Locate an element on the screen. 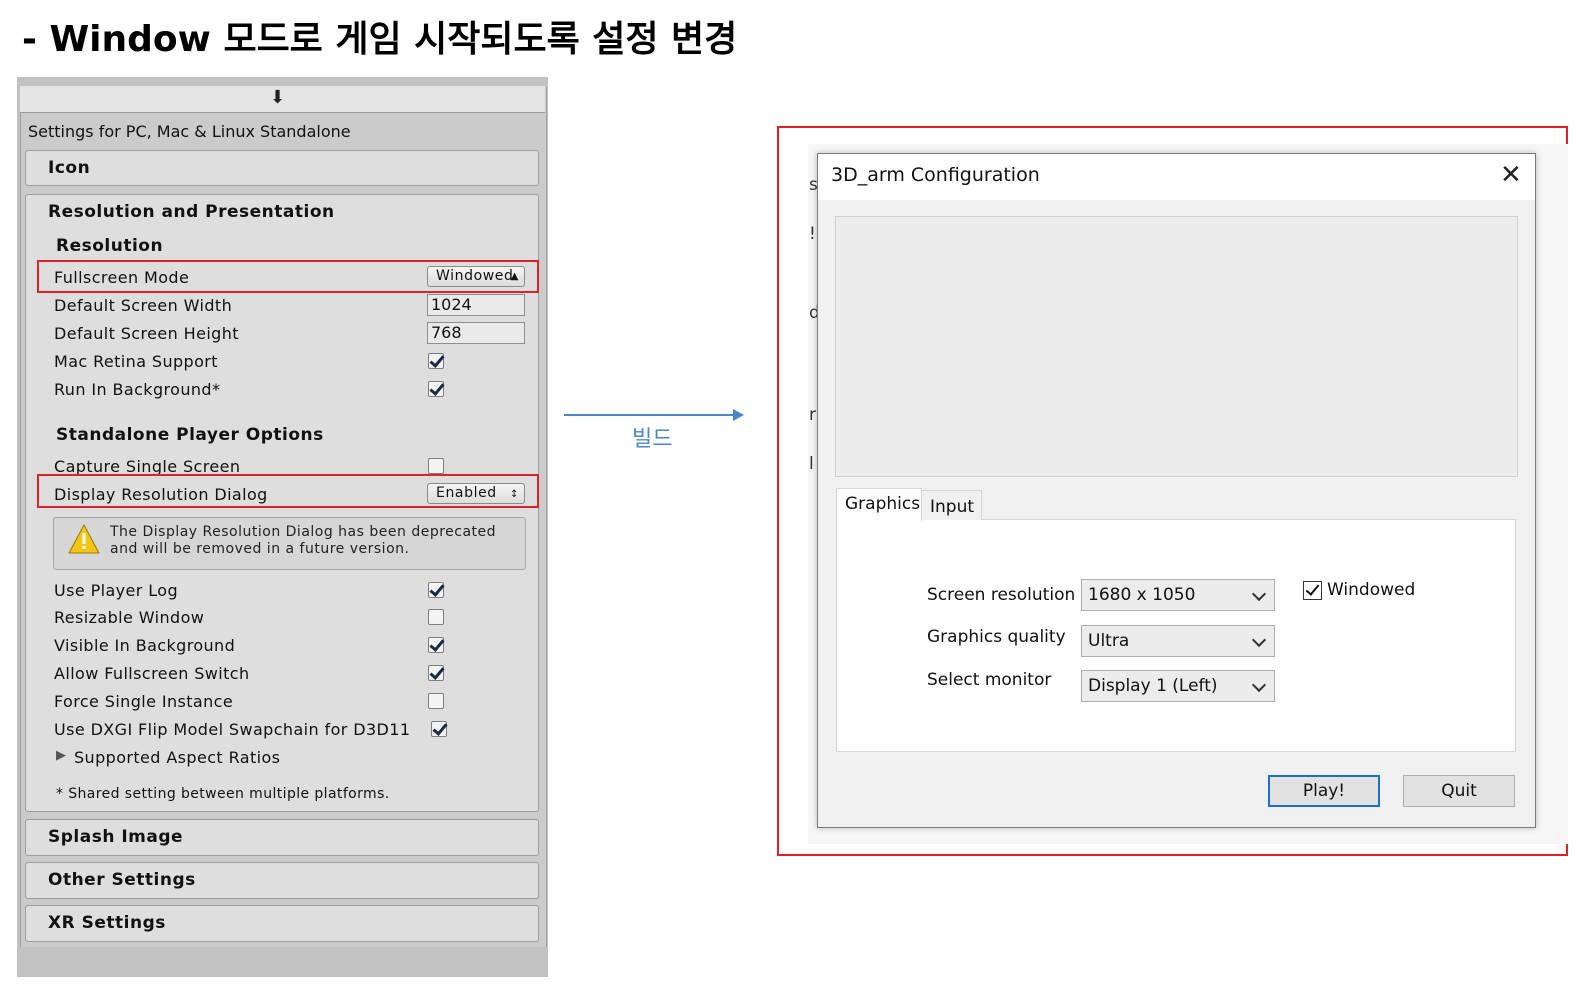 The width and height of the screenshot is (1586, 987). default-screen-width-field: 1024 is located at coordinates (476, 305).